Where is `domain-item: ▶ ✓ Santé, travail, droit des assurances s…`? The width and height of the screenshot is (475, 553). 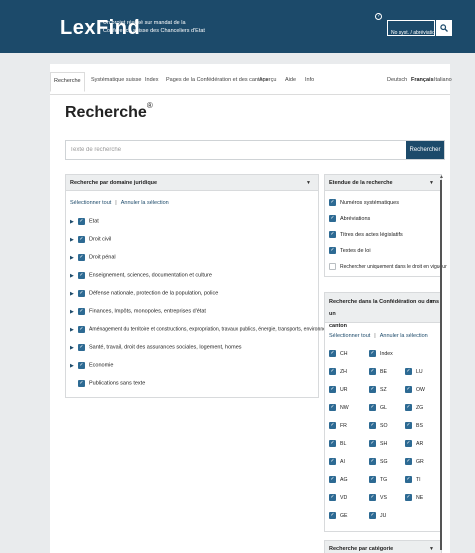
domain-item: ▶ ✓ Santé, travail, droit des assurances s… is located at coordinates (156, 349).